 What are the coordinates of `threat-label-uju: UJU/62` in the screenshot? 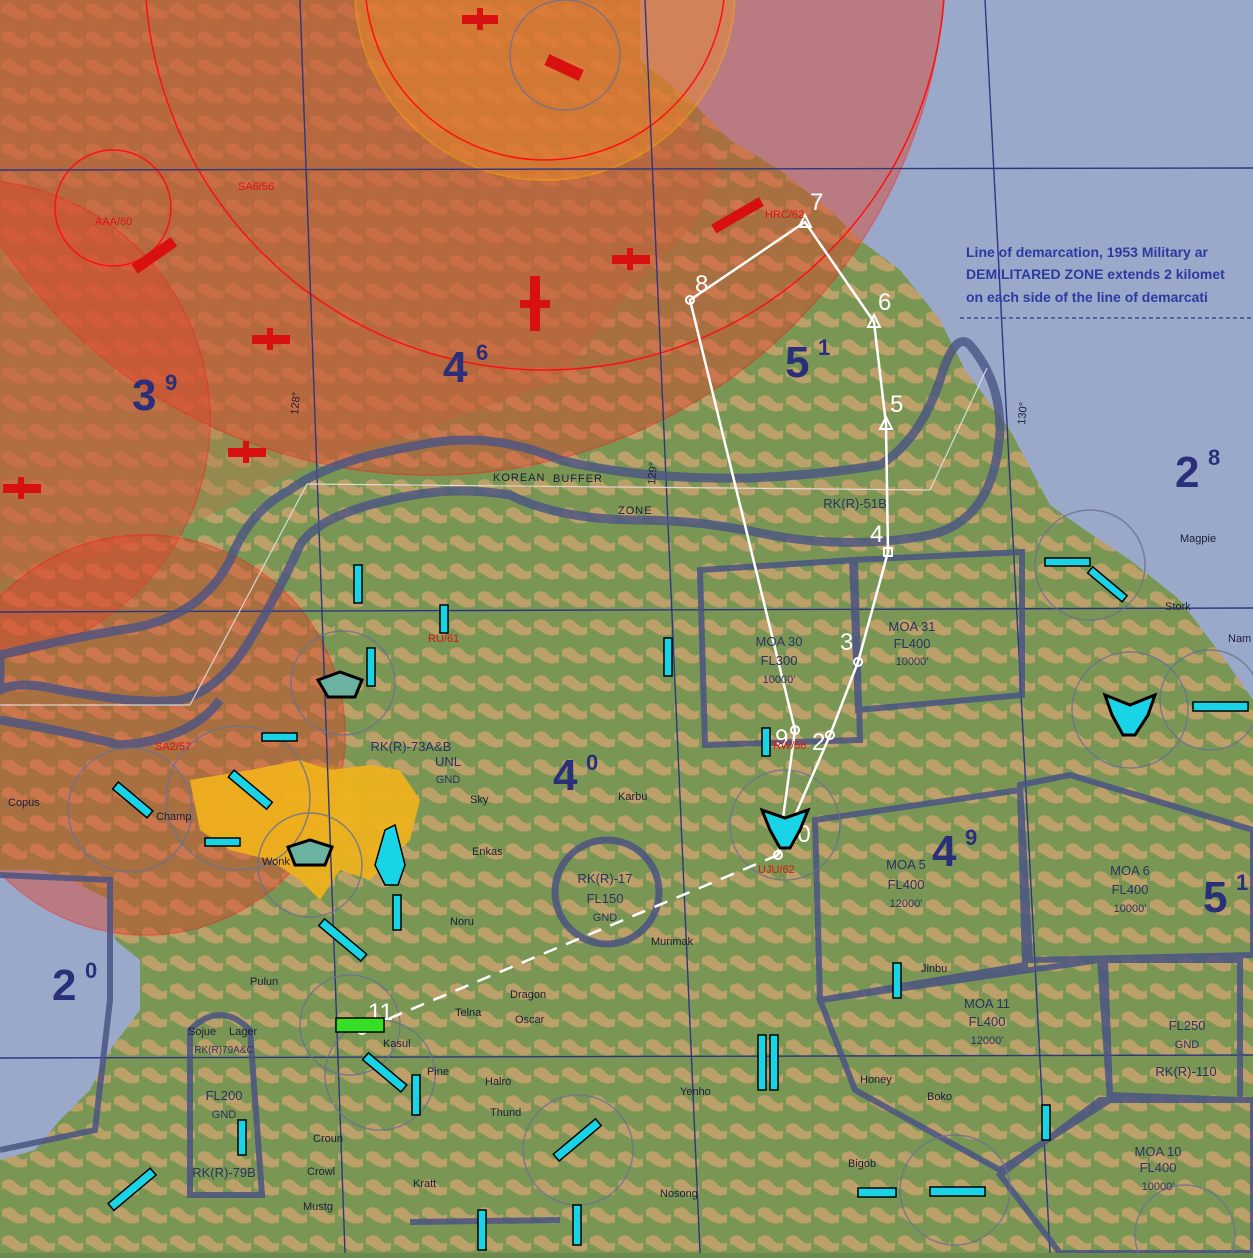 It's located at (776, 870).